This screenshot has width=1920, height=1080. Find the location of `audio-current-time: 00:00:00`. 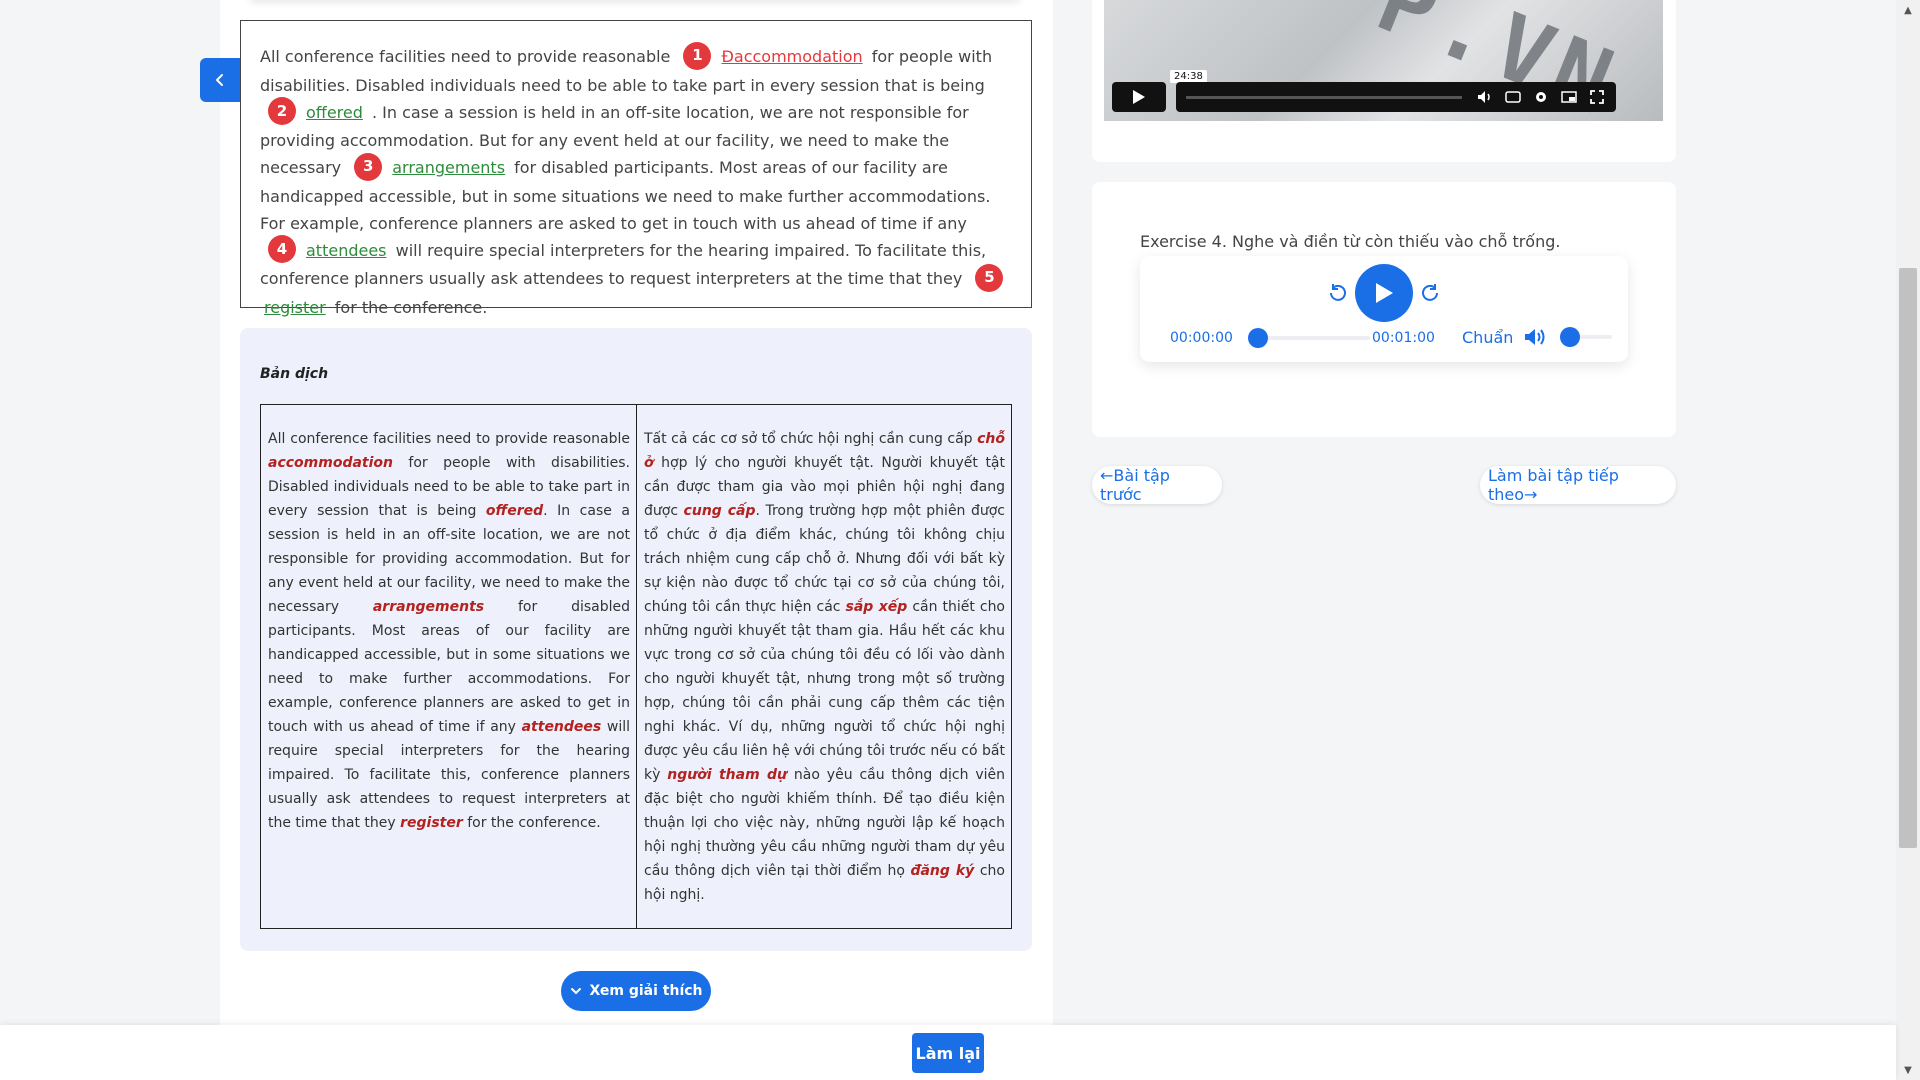

audio-current-time: 00:00:00 is located at coordinates (1201, 338).